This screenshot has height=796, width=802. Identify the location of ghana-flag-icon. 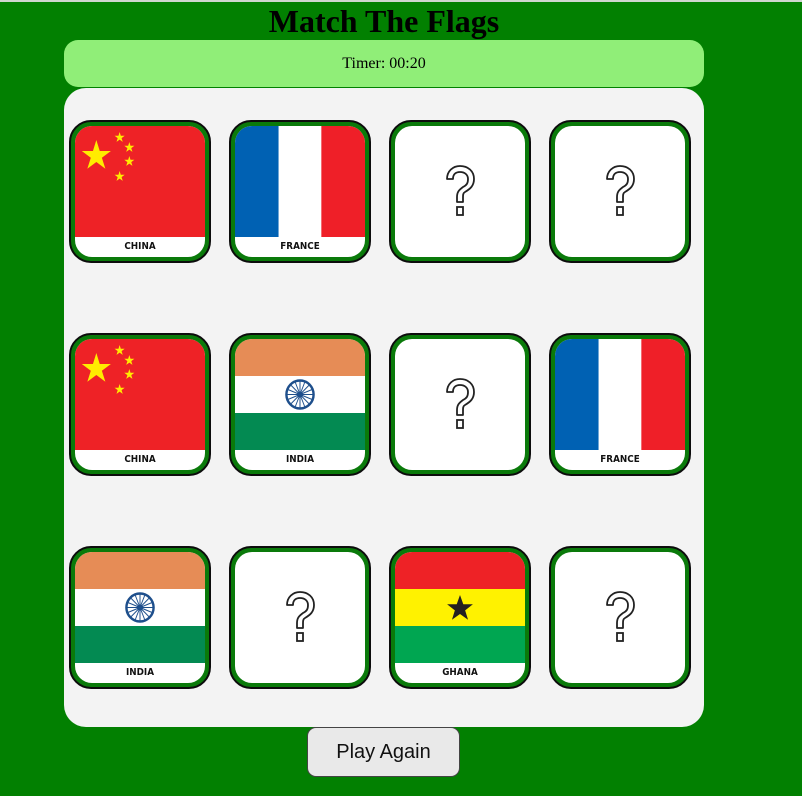
(460, 607).